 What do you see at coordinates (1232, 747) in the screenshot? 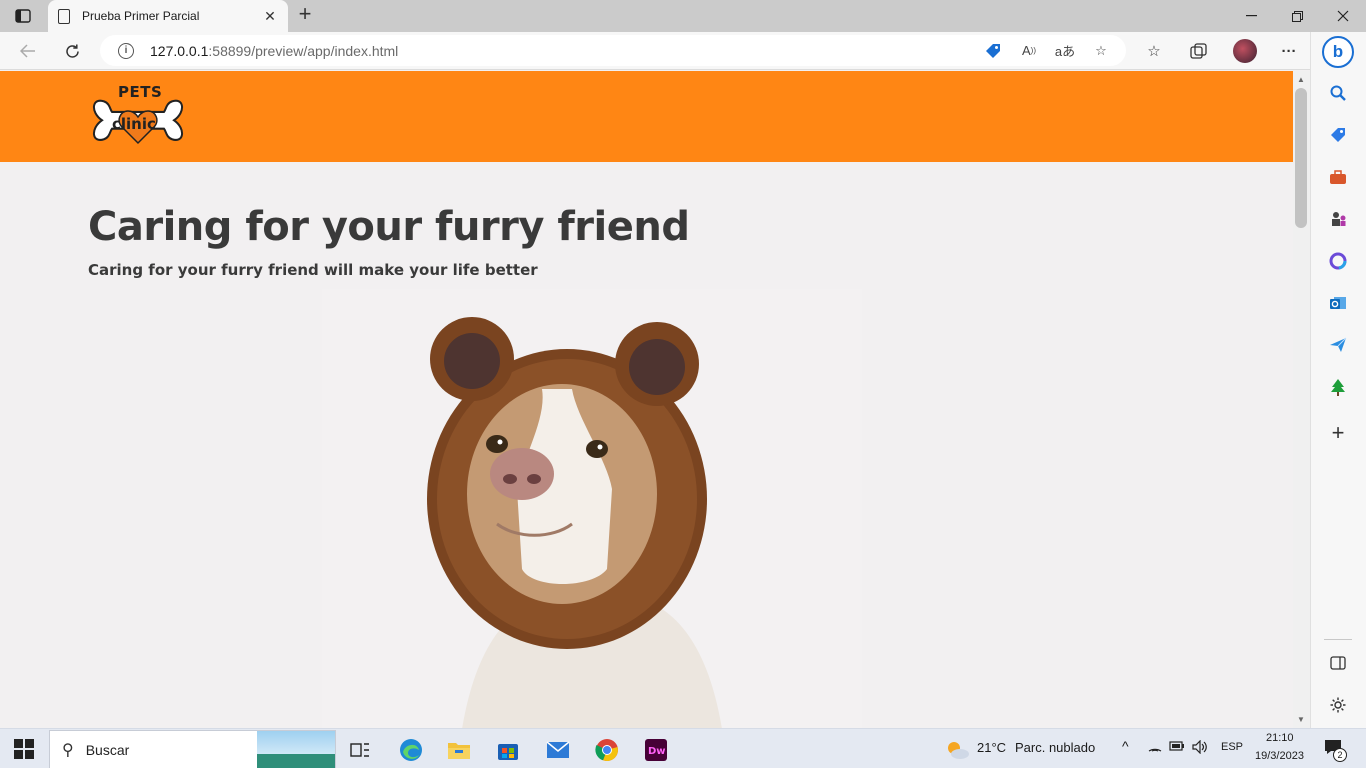
I see `language-indicator: ESP` at bounding box center [1232, 747].